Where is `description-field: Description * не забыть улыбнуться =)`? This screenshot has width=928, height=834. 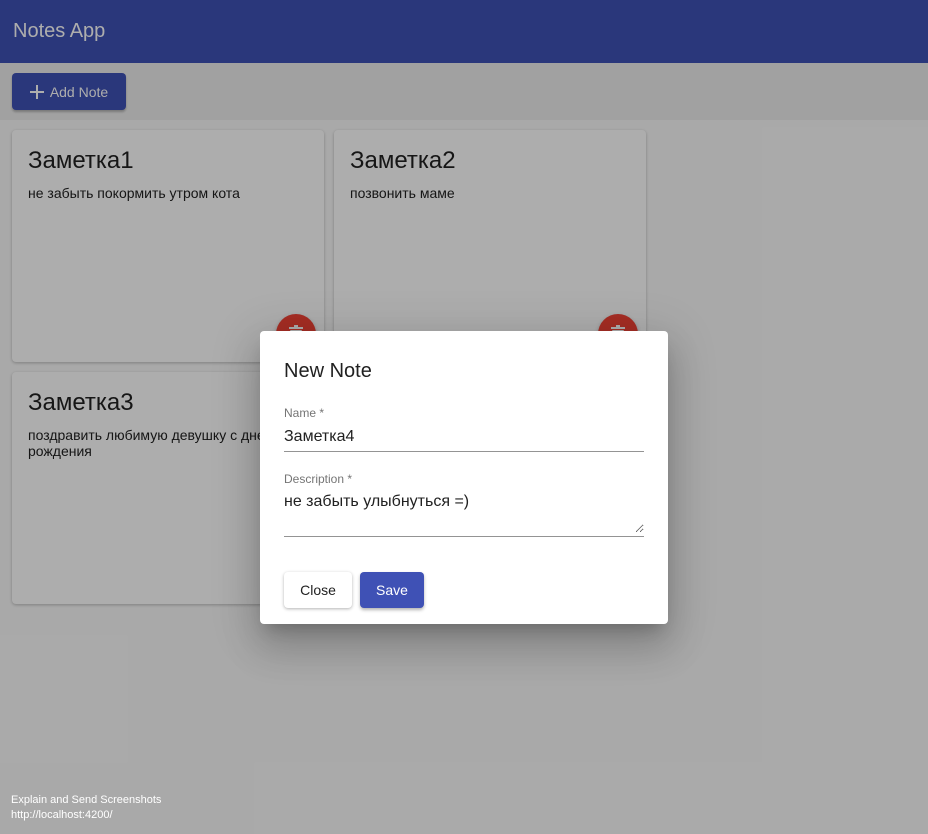 description-field: Description * не забыть улыбнуться =) is located at coordinates (464, 504).